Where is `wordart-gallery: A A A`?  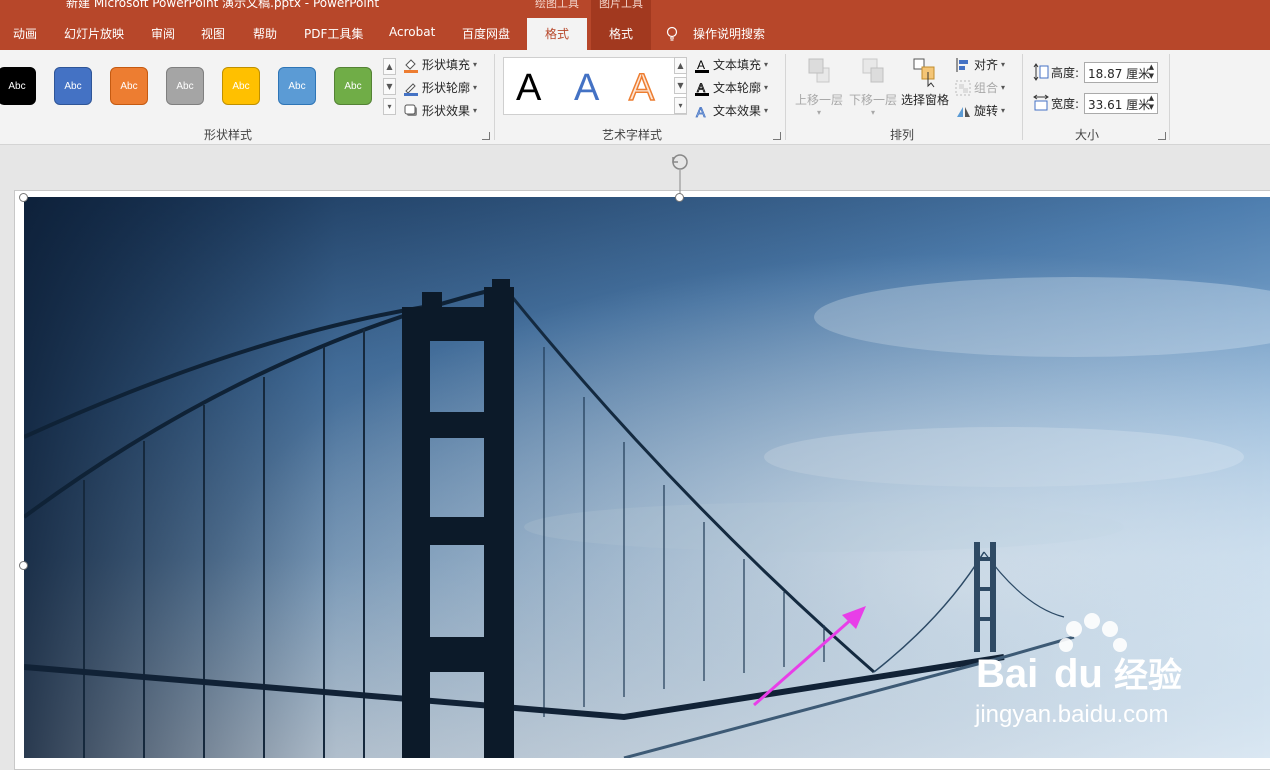 wordart-gallery: A A A is located at coordinates (595, 86).